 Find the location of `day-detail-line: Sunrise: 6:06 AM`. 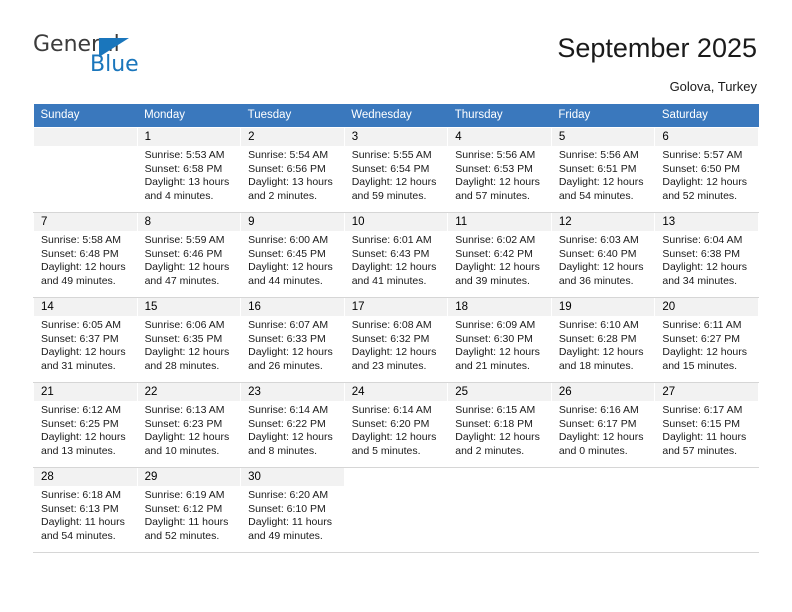

day-detail-line: Sunrise: 6:06 AM is located at coordinates (184, 325).